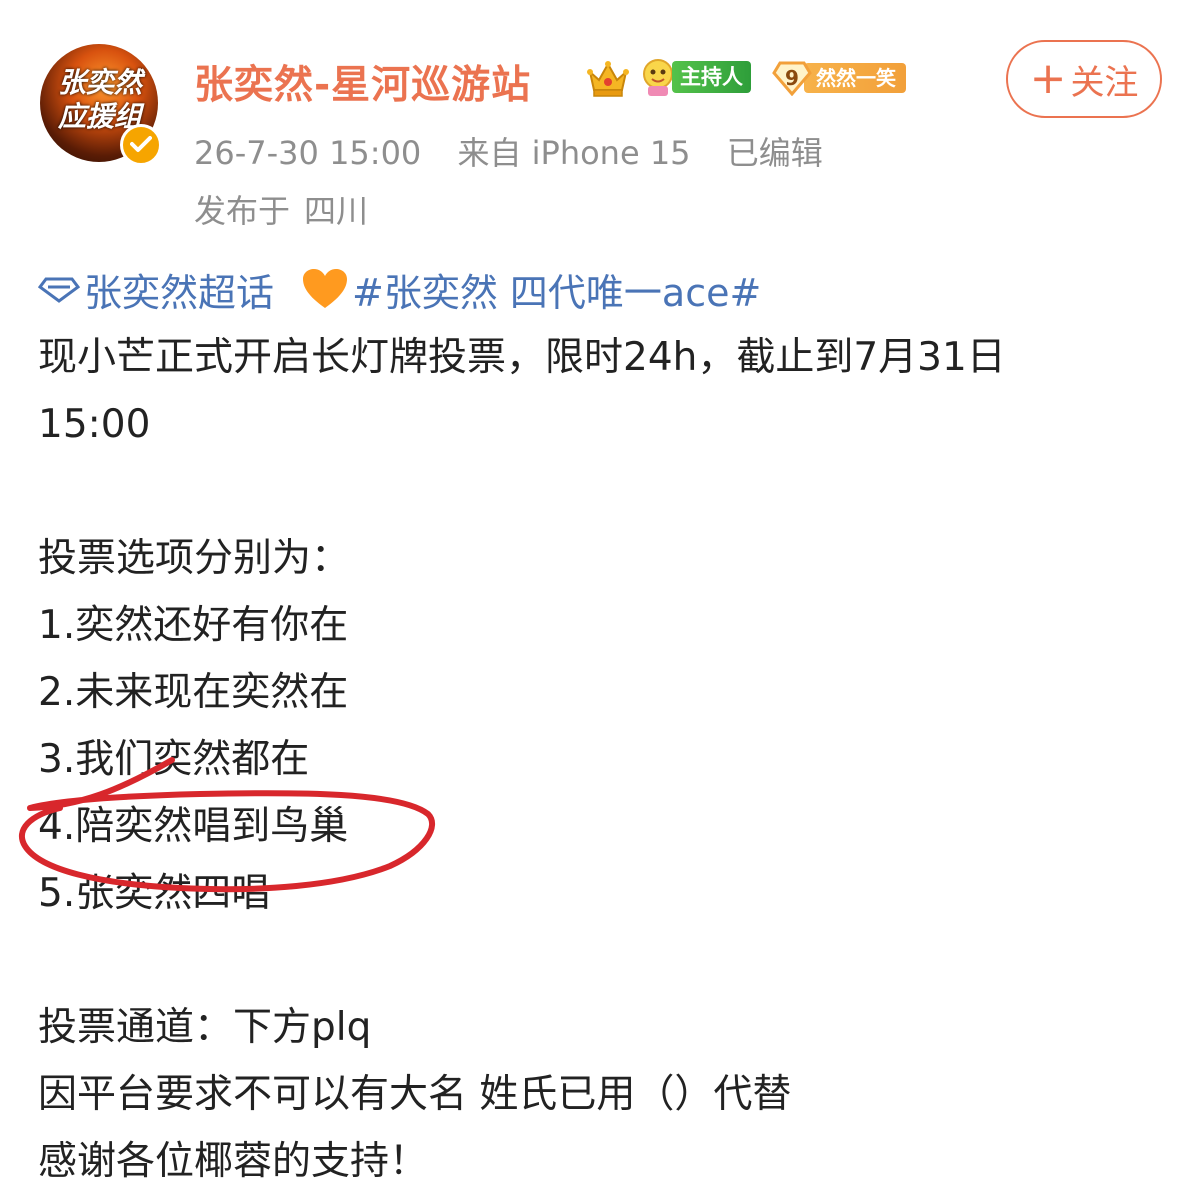  I want to click on fan-level-diamond-icon: 9, so click(792, 78).